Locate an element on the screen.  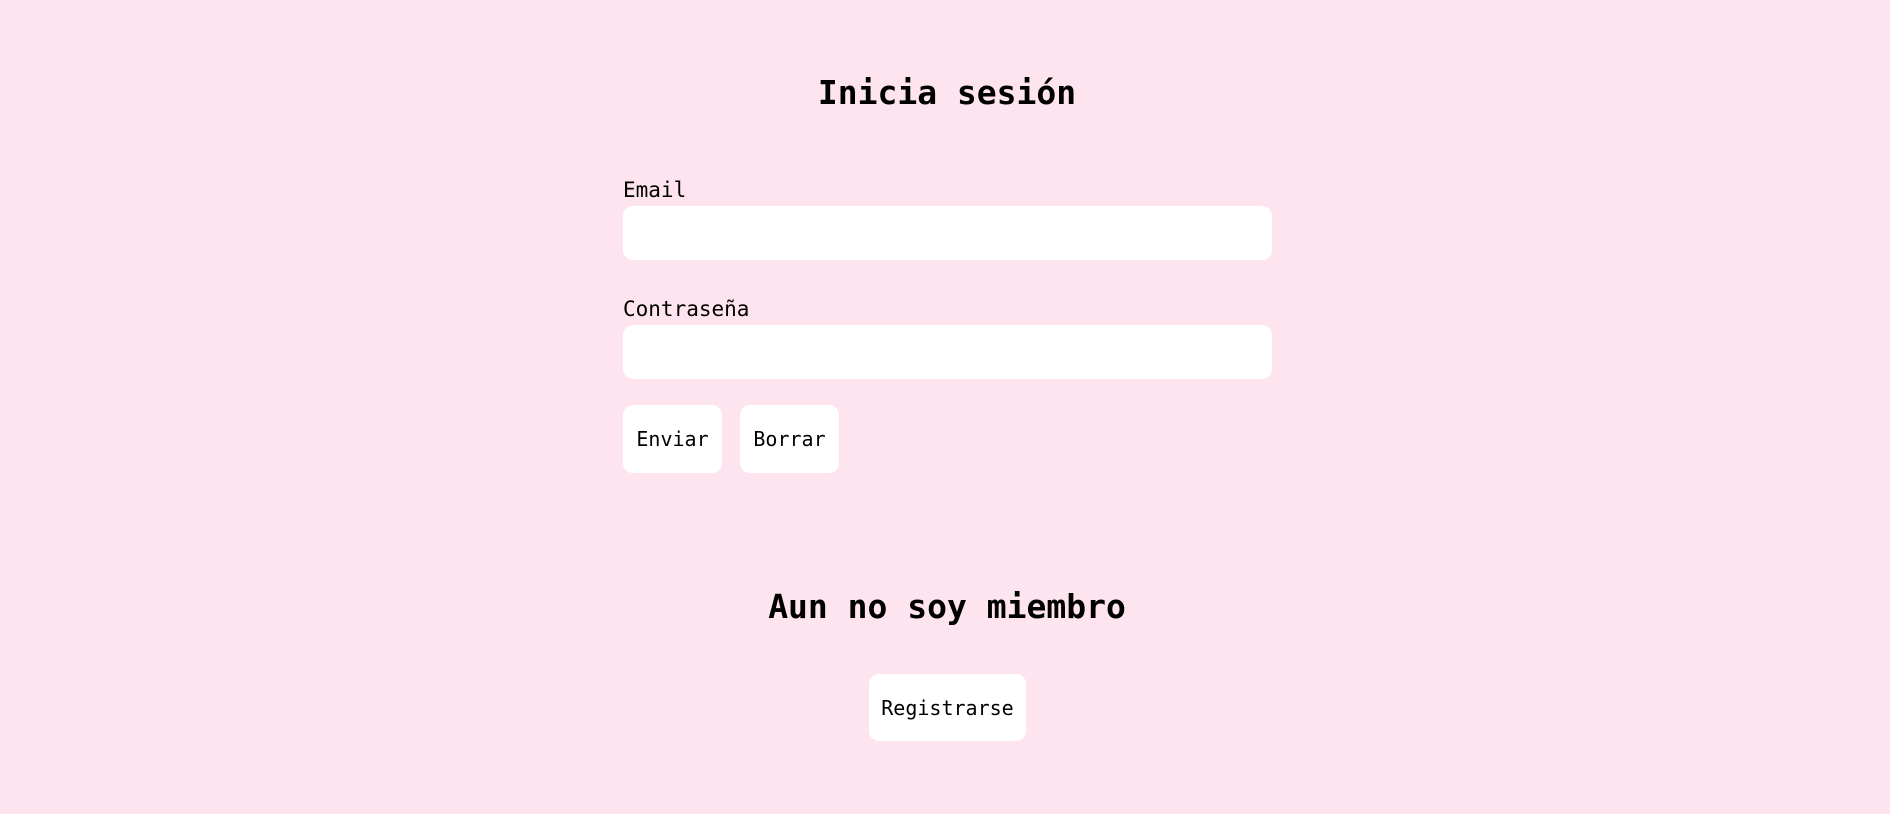
login-heading: Inicia sesión is located at coordinates (947, 92).